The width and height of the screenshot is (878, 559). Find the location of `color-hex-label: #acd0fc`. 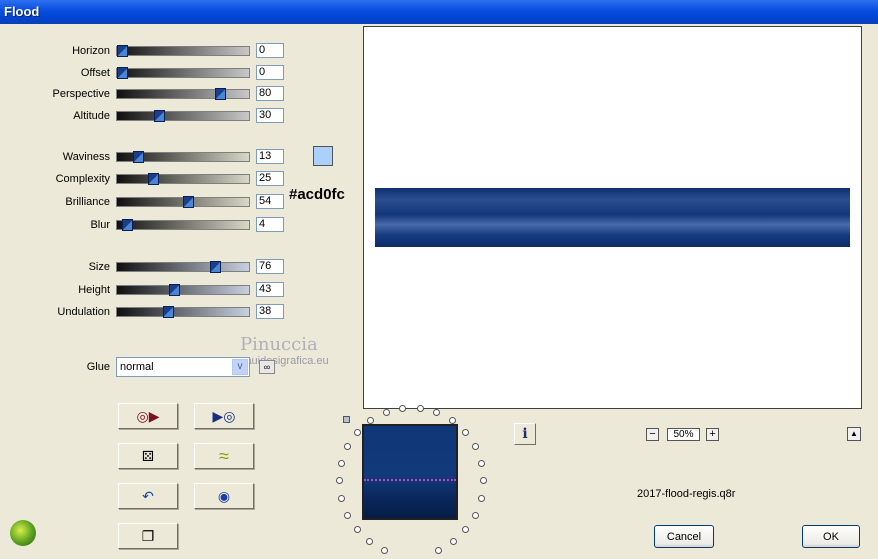

color-hex-label: #acd0fc is located at coordinates (317, 194).